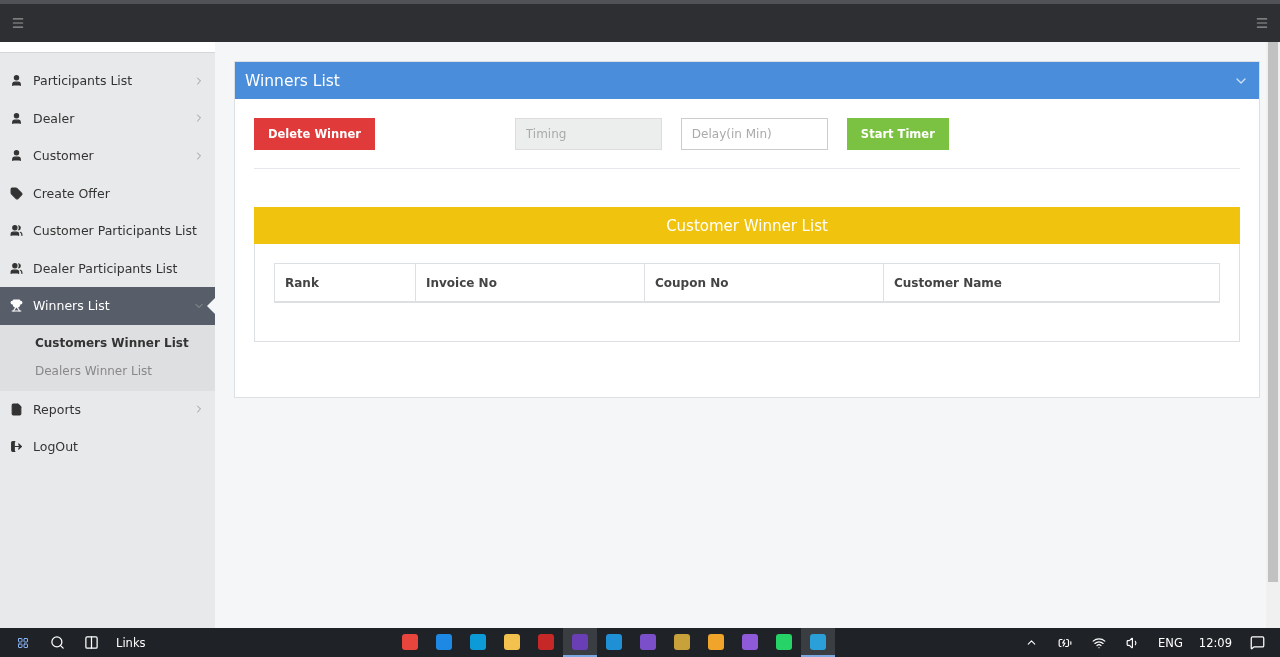 This screenshot has height=657, width=1280. I want to click on column-header: Customer Name, so click(948, 283).